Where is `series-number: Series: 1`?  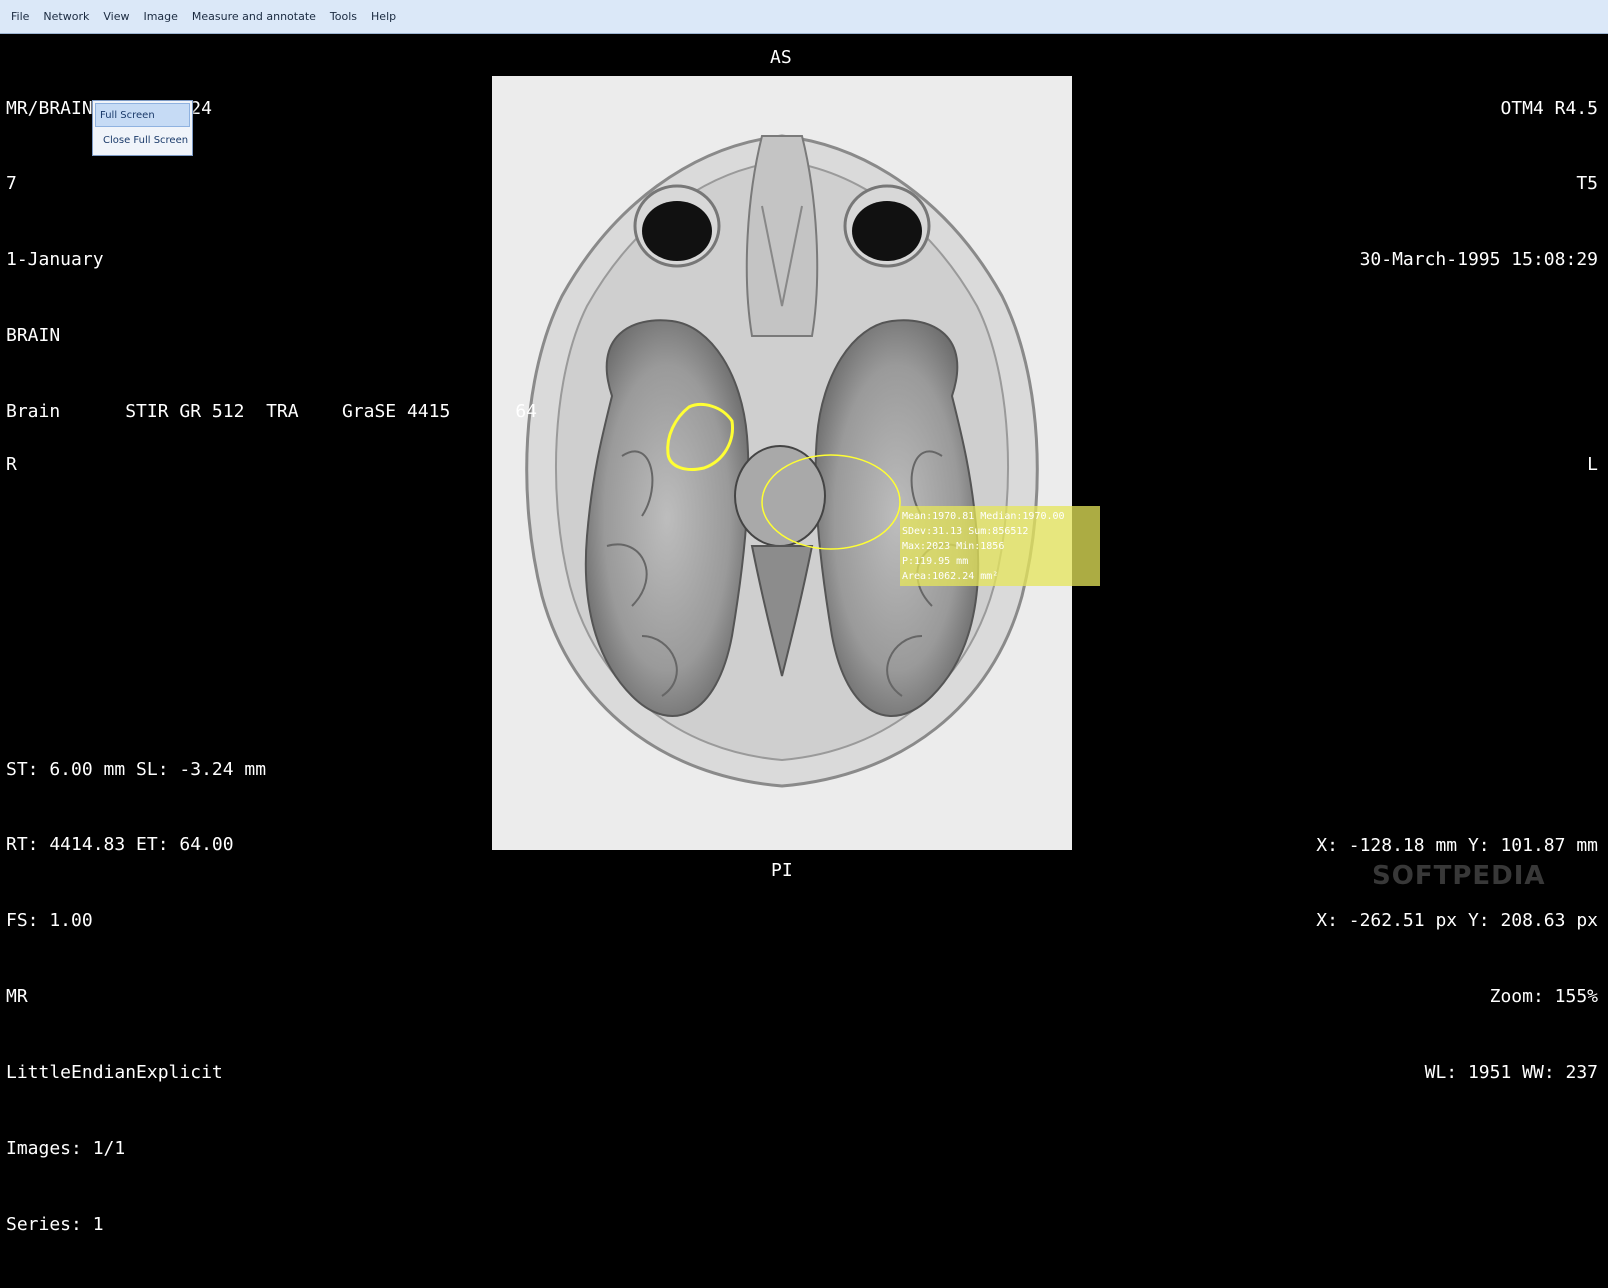 series-number: Series: 1 is located at coordinates (55, 1224).